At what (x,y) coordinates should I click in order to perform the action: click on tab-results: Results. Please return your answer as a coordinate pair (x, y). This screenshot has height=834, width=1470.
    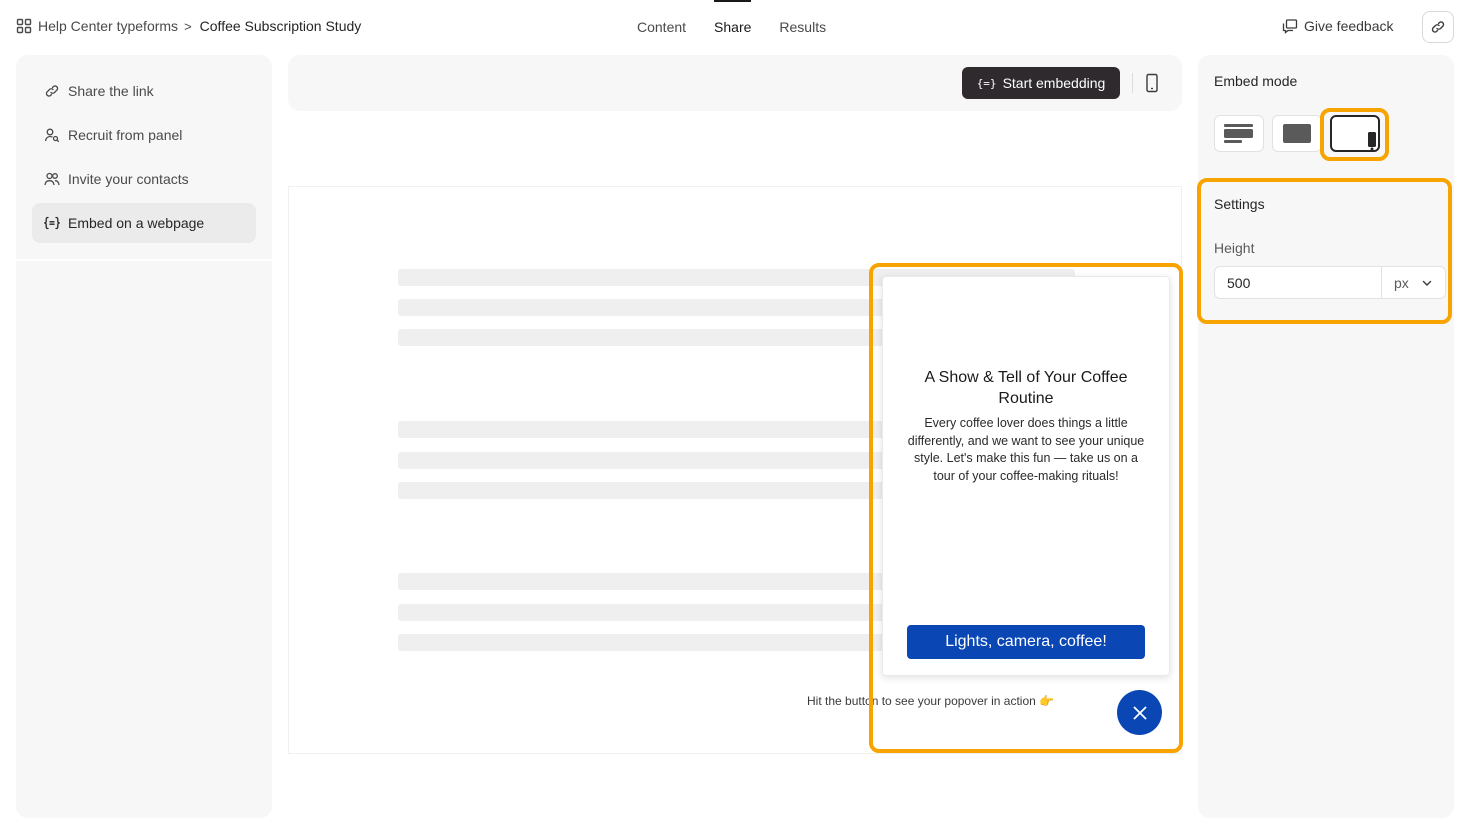
    Looking at the image, I should click on (802, 27).